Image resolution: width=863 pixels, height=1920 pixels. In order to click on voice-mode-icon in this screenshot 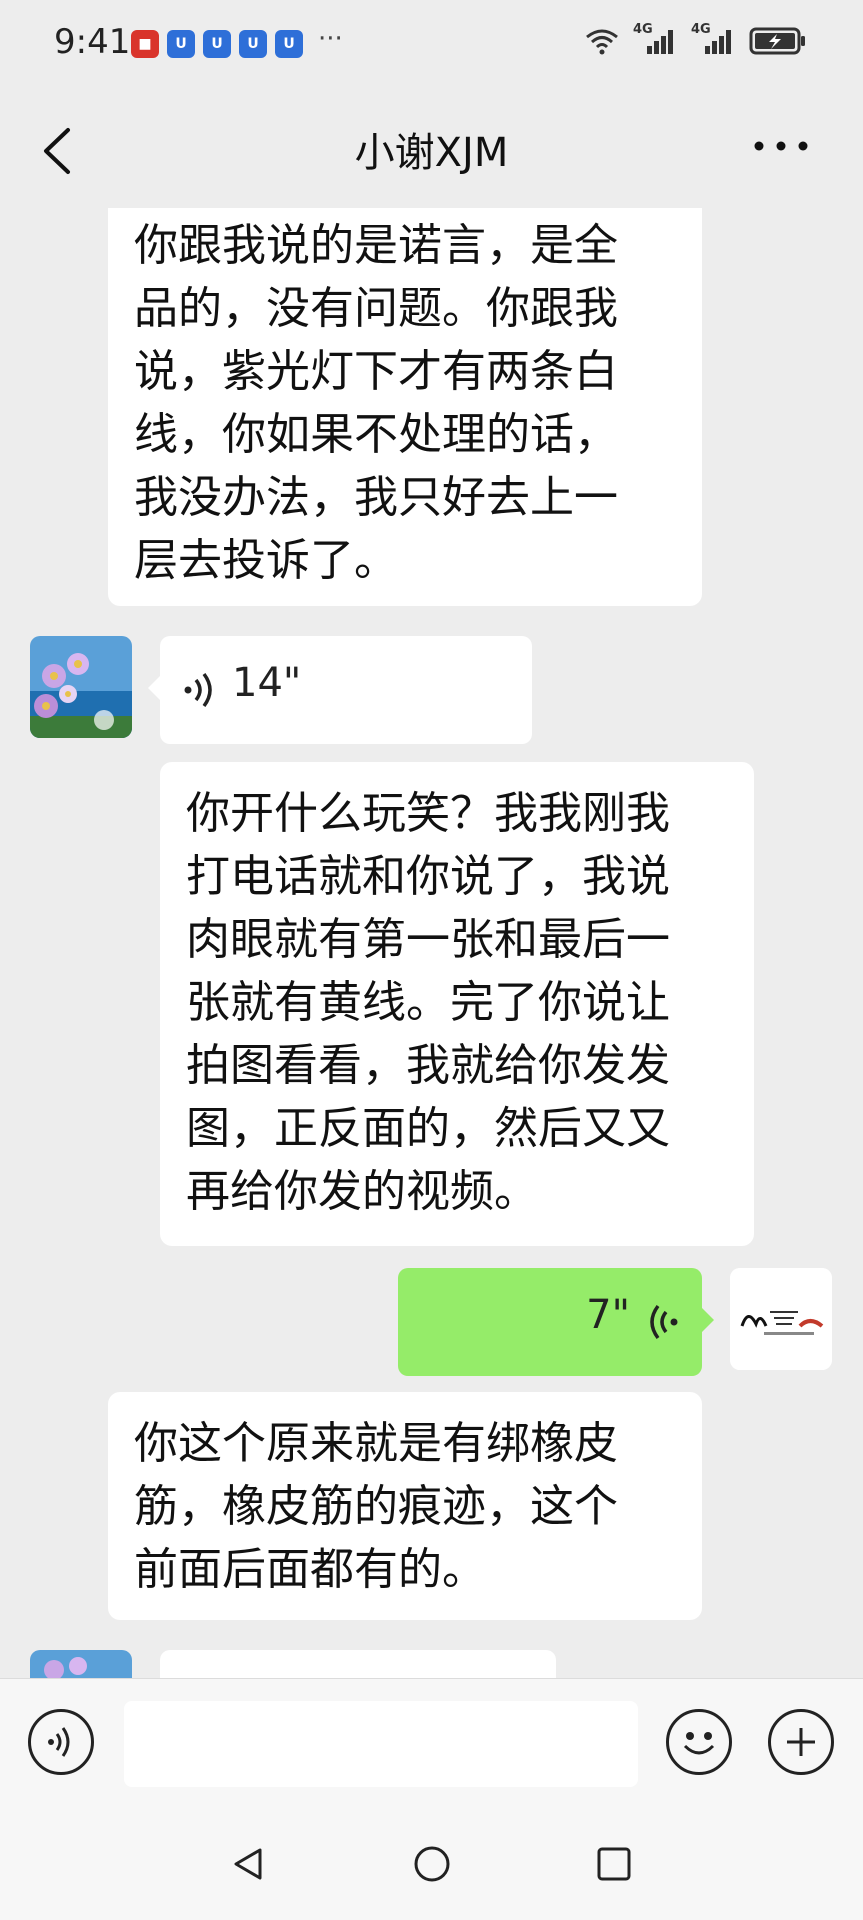, I will do `click(61, 1742)`.